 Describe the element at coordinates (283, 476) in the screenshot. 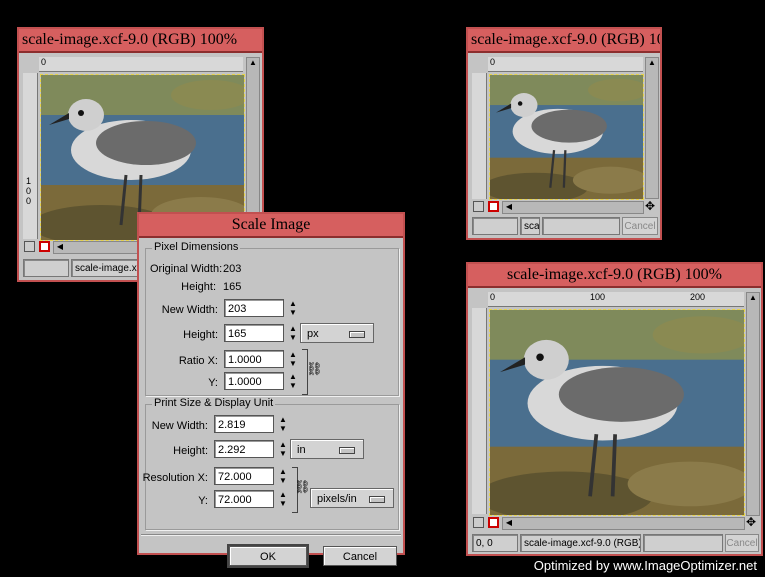

I see `resolution-x-spinner-icon: ▲ ▼` at that location.